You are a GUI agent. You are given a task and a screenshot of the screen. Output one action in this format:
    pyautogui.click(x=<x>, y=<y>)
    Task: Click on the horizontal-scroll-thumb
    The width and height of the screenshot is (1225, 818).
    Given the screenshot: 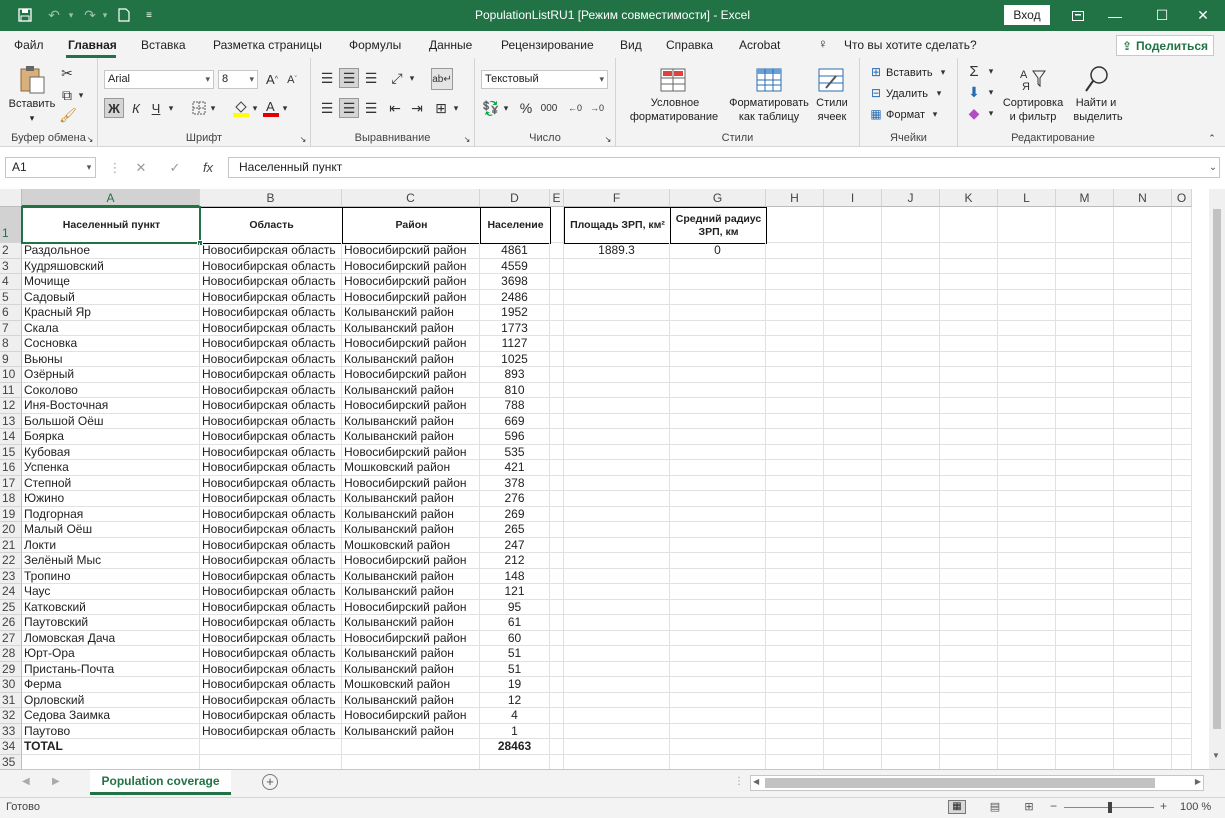 What is the action you would take?
    pyautogui.click(x=960, y=783)
    